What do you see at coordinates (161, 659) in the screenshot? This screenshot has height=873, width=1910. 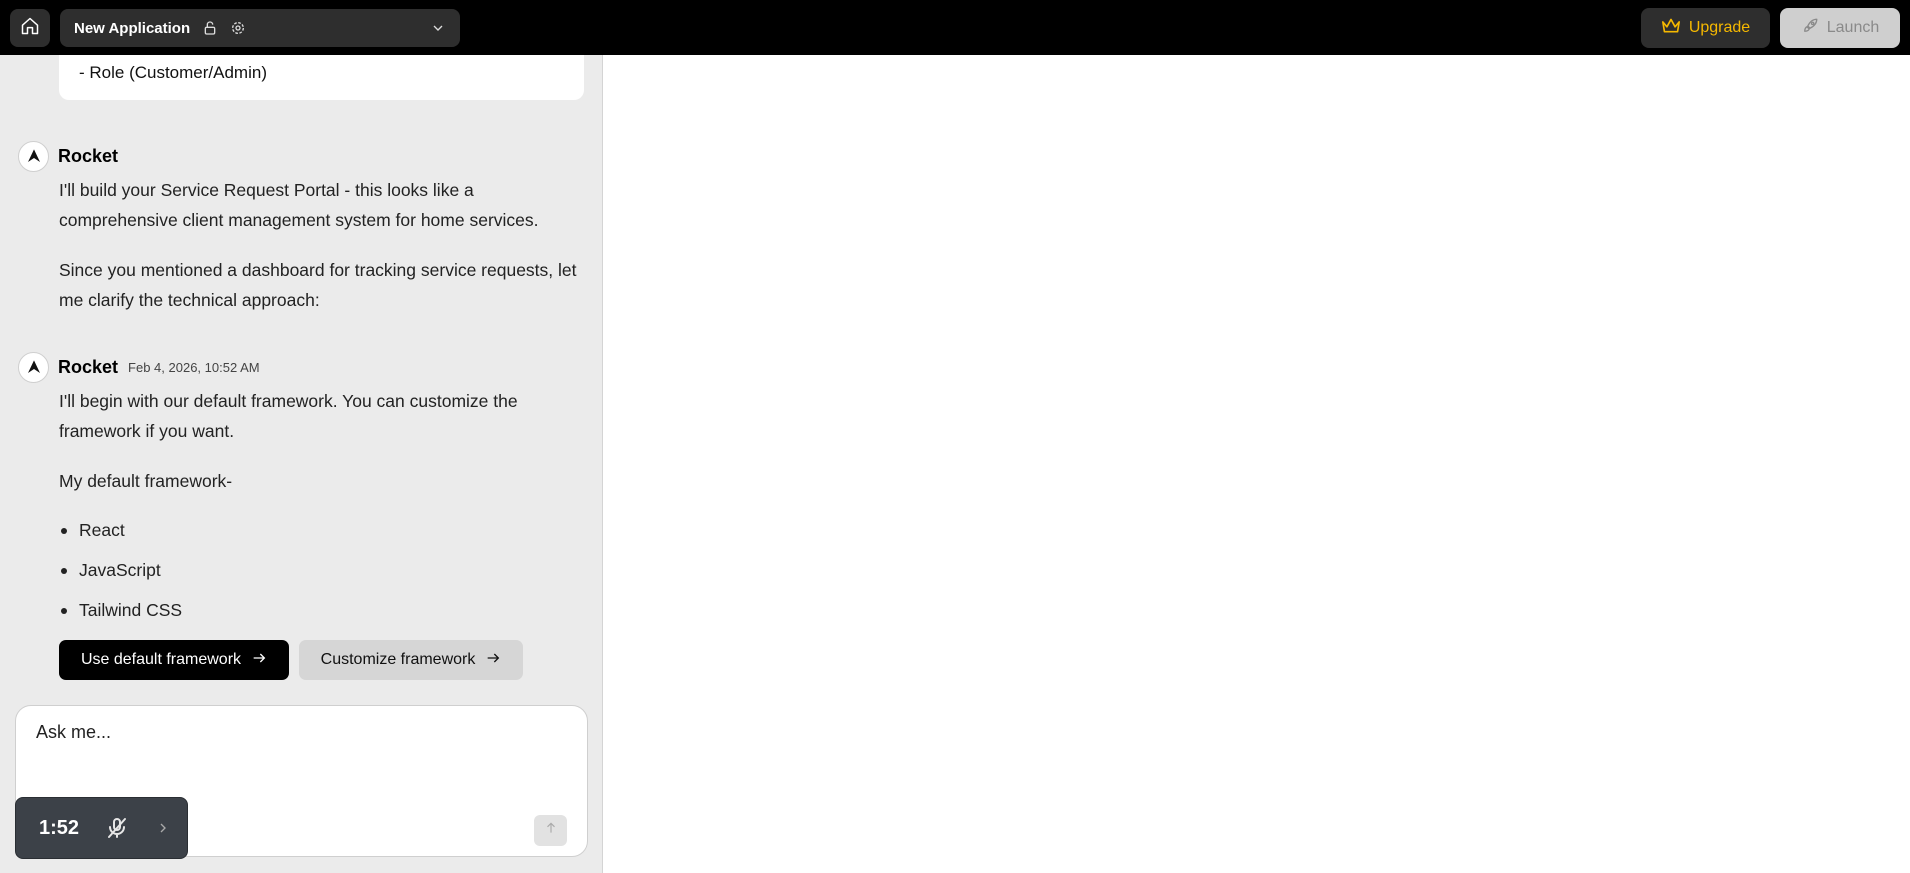 I see `use-default-label: Use default framework` at bounding box center [161, 659].